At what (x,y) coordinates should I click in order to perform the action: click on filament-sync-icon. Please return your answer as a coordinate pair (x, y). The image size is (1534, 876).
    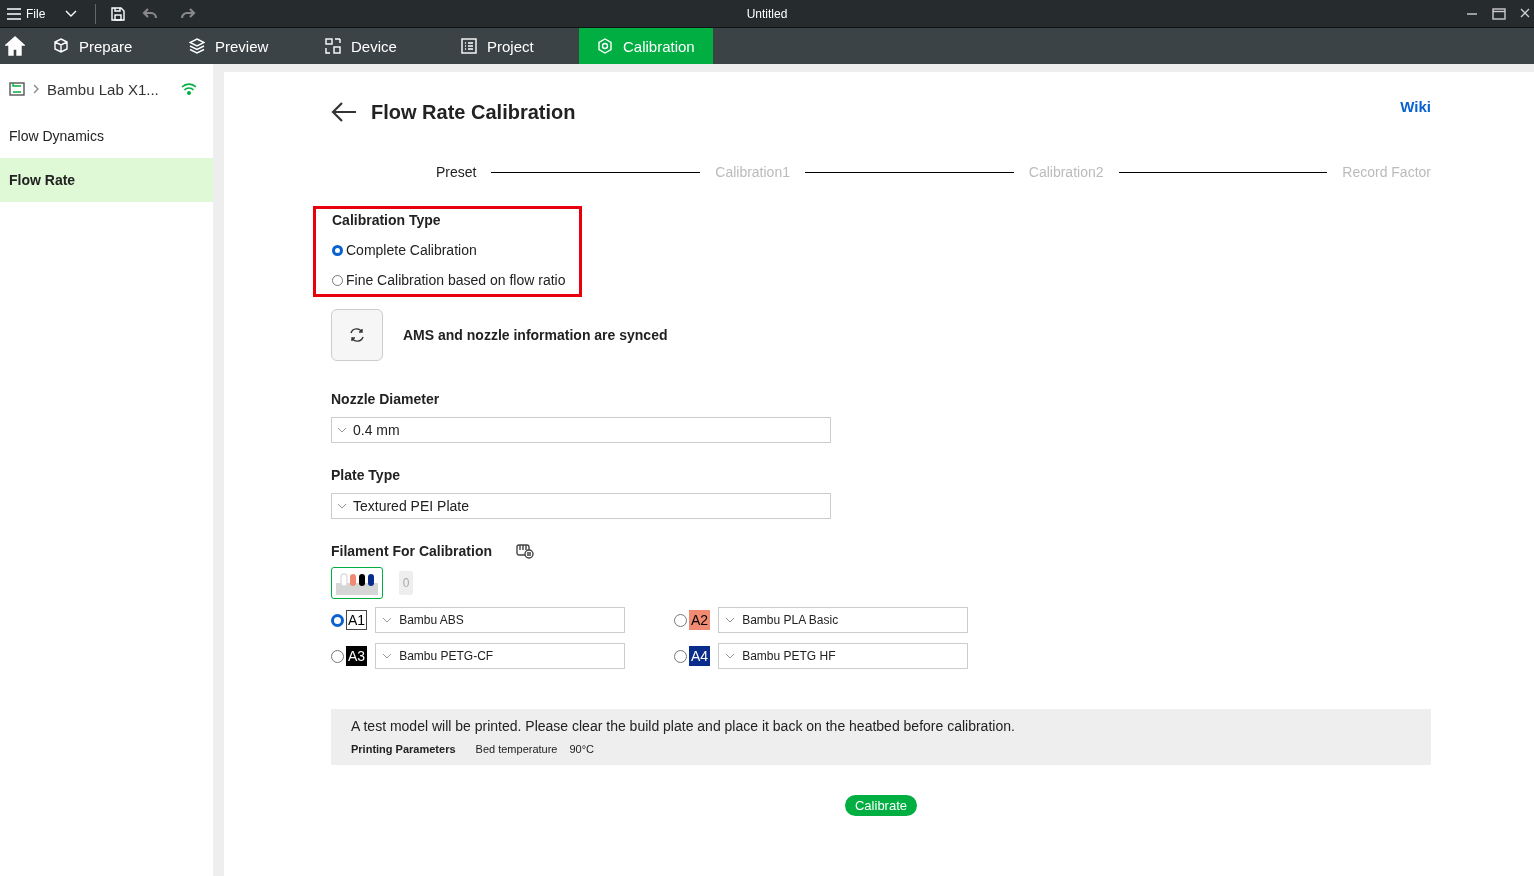
    Looking at the image, I should click on (525, 551).